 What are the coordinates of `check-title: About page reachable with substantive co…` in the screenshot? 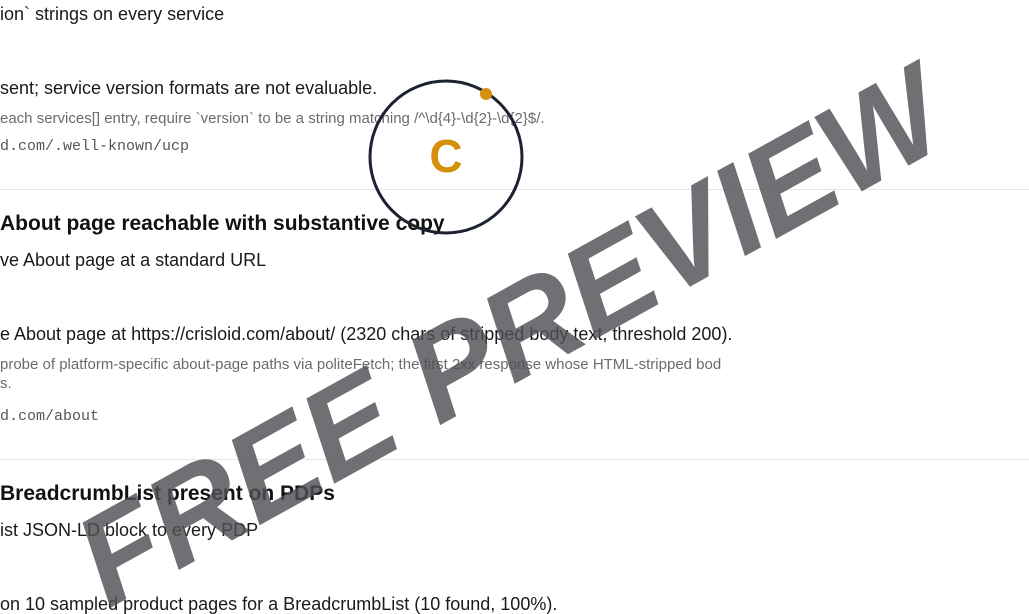 It's located at (222, 223).